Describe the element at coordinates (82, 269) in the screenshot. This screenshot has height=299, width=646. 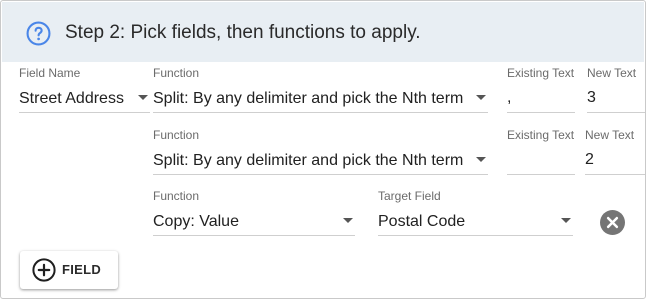
I see `add-field-label: FIELD` at that location.